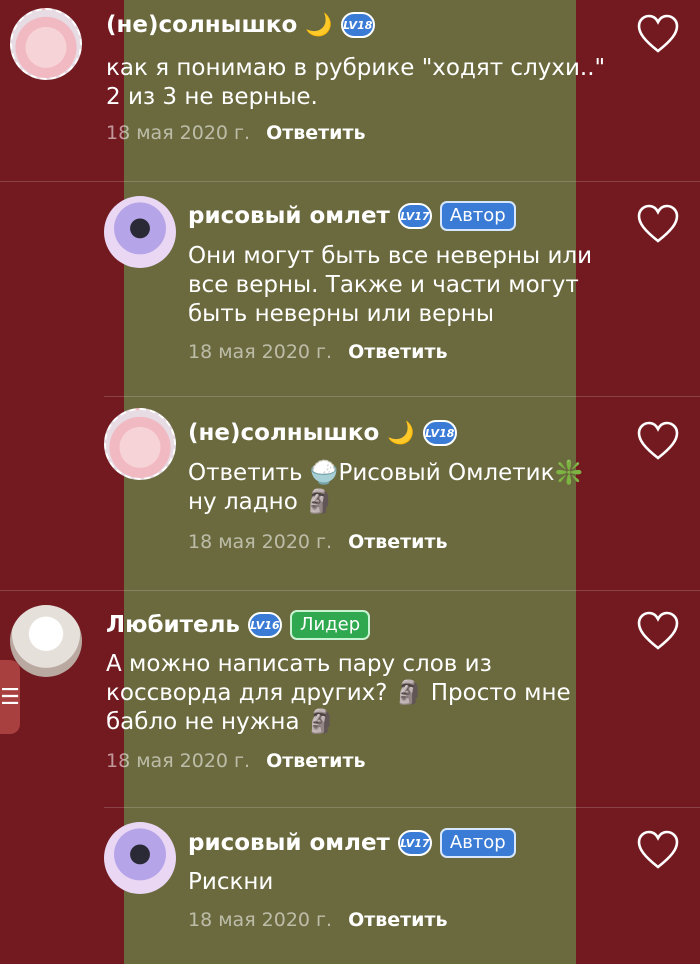 This screenshot has height=964, width=700. I want to click on author-line: Любитель LV16 Лидер, so click(238, 625).